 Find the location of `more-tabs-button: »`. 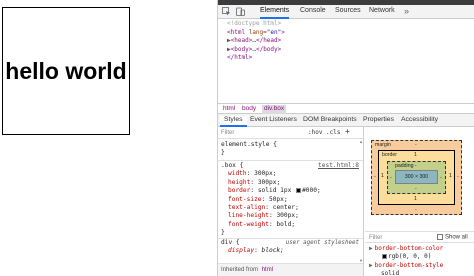

more-tabs-button: » is located at coordinates (406, 11).